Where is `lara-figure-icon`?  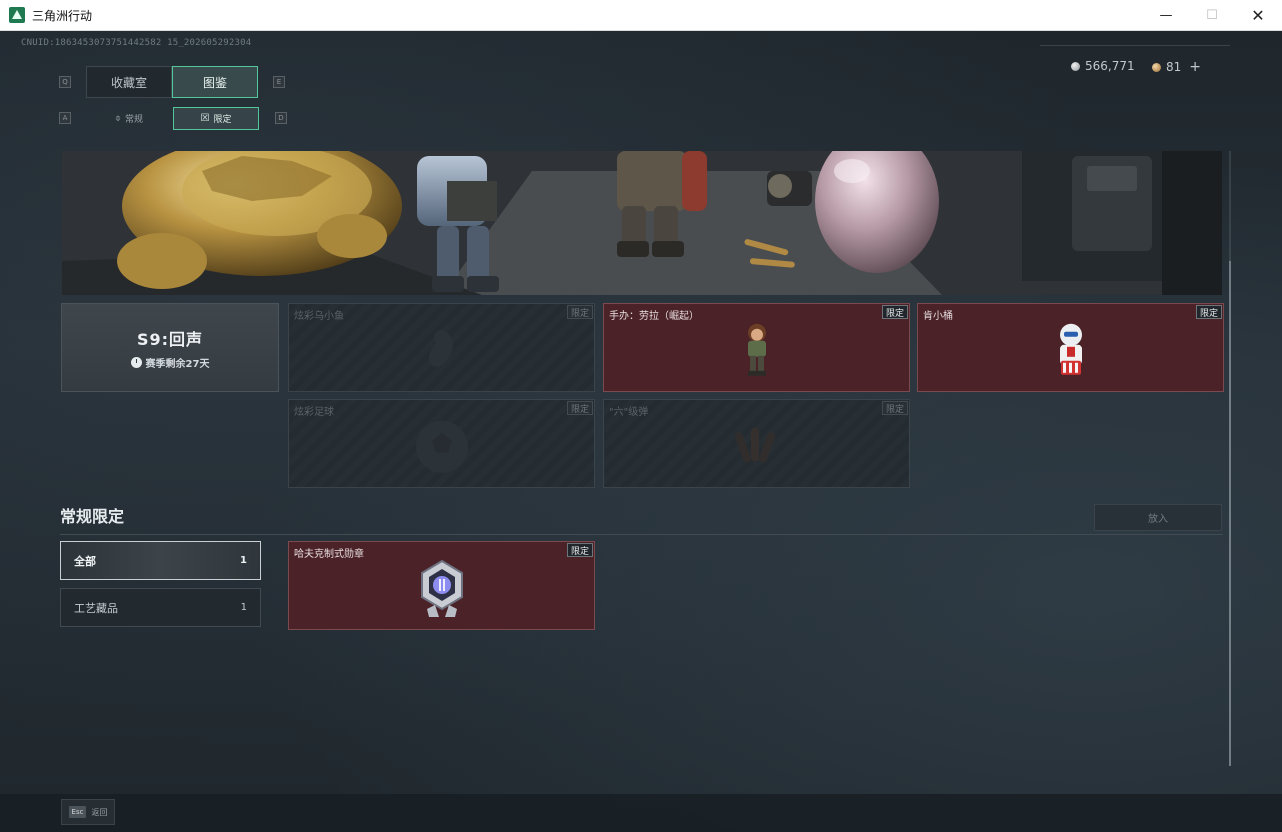 lara-figure-icon is located at coordinates (756, 349).